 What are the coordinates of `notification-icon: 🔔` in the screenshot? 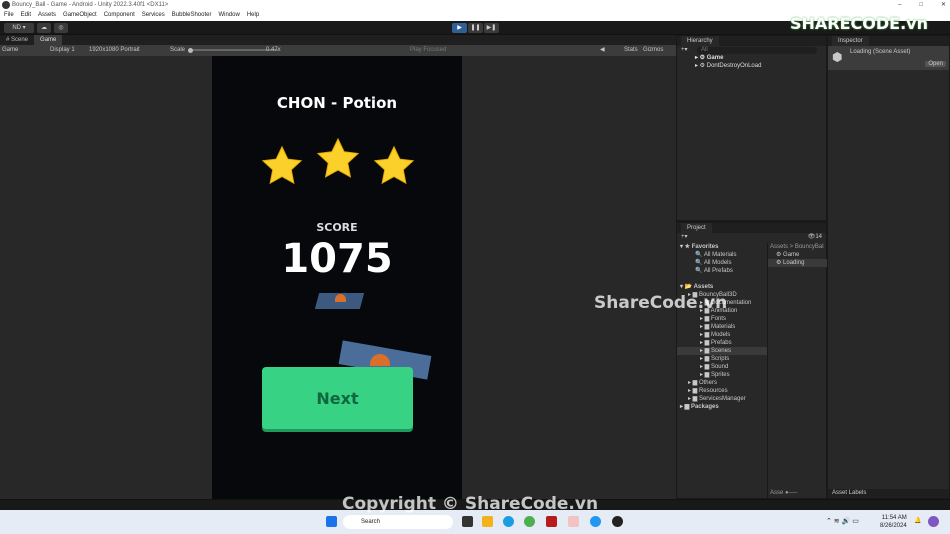 It's located at (917, 520).